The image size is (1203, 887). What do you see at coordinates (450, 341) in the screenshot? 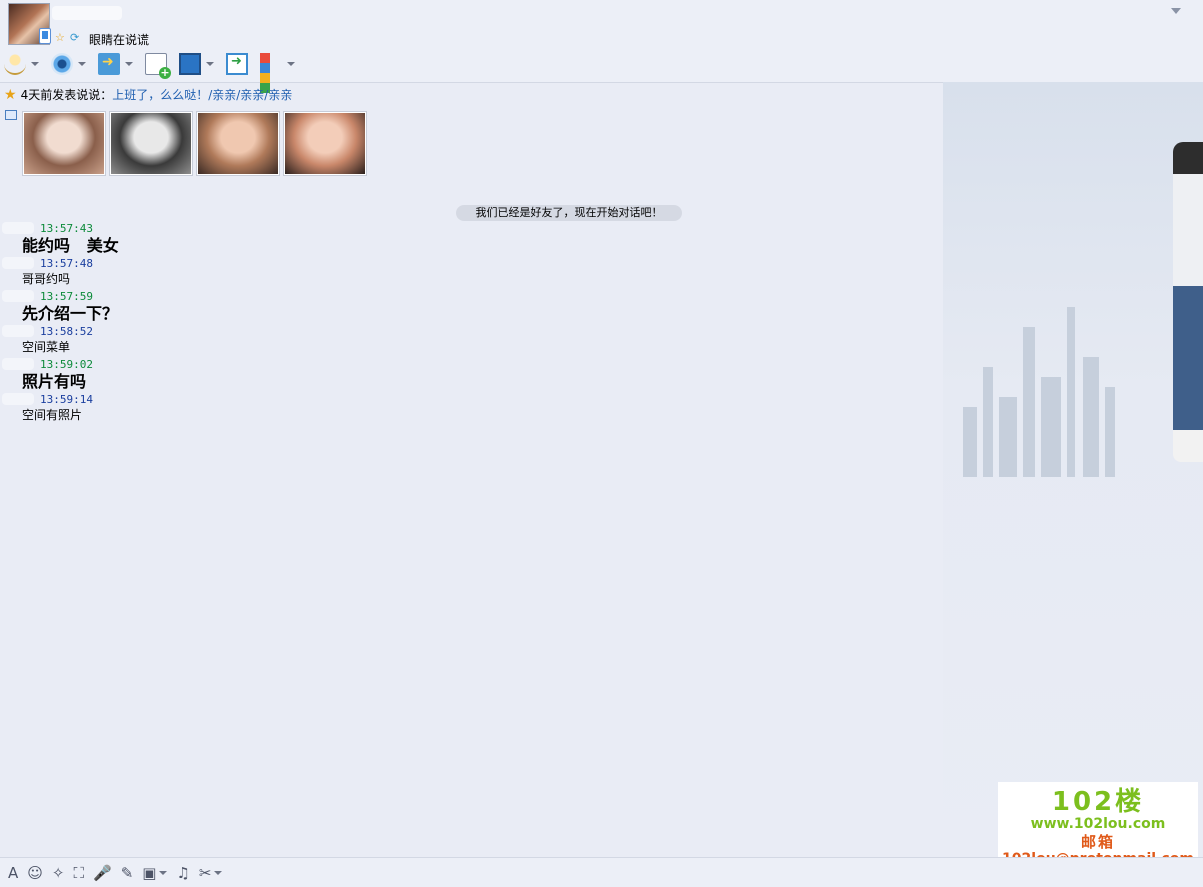
I see `message-item: 13:58:52 空间菜单` at bounding box center [450, 341].